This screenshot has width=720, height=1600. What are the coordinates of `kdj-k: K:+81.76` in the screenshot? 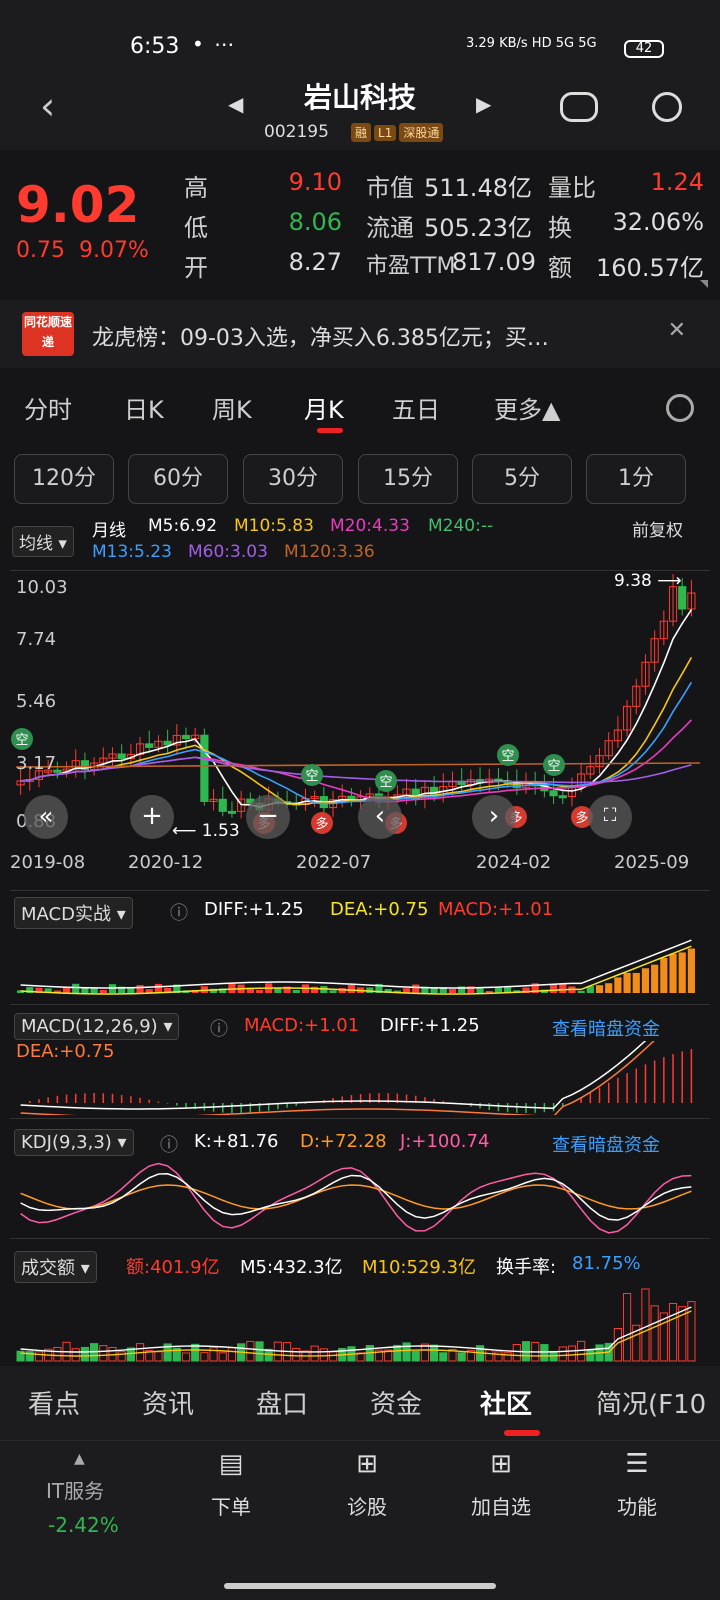 It's located at (236, 1141).